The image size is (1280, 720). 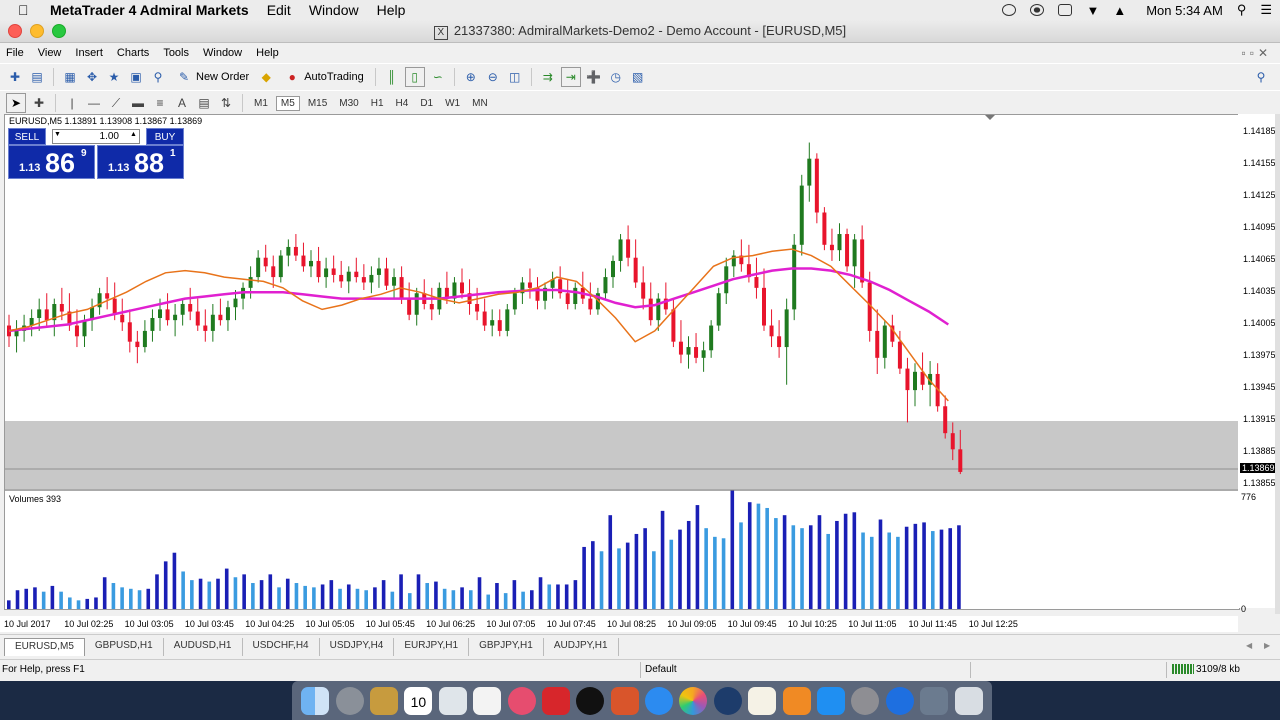 What do you see at coordinates (140, 162) in the screenshot?
I see `buy-price-box: 1.13 88 1` at bounding box center [140, 162].